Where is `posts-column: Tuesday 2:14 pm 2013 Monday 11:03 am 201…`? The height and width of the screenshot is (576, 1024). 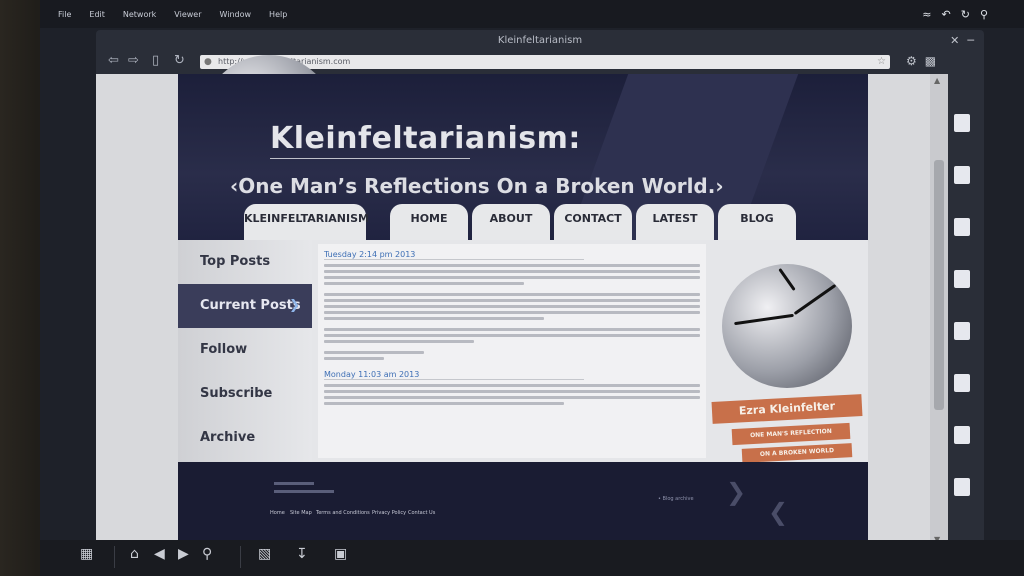 posts-column: Tuesday 2:14 pm 2013 Monday 11:03 am 201… is located at coordinates (512, 351).